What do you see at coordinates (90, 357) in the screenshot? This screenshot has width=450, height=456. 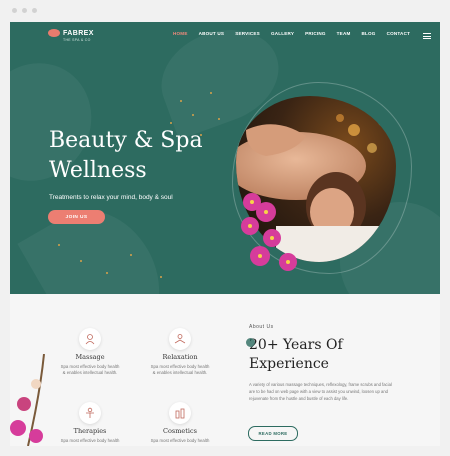 I see `service-title: Massage` at bounding box center [90, 357].